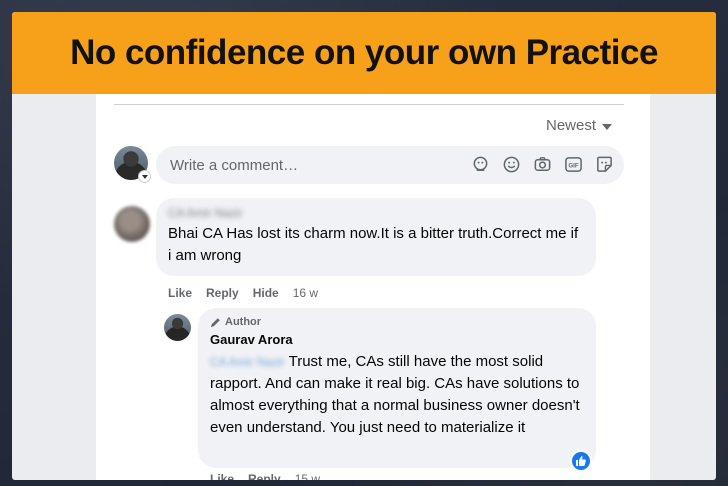  What do you see at coordinates (243, 322) in the screenshot?
I see `author-badge-label: Author` at bounding box center [243, 322].